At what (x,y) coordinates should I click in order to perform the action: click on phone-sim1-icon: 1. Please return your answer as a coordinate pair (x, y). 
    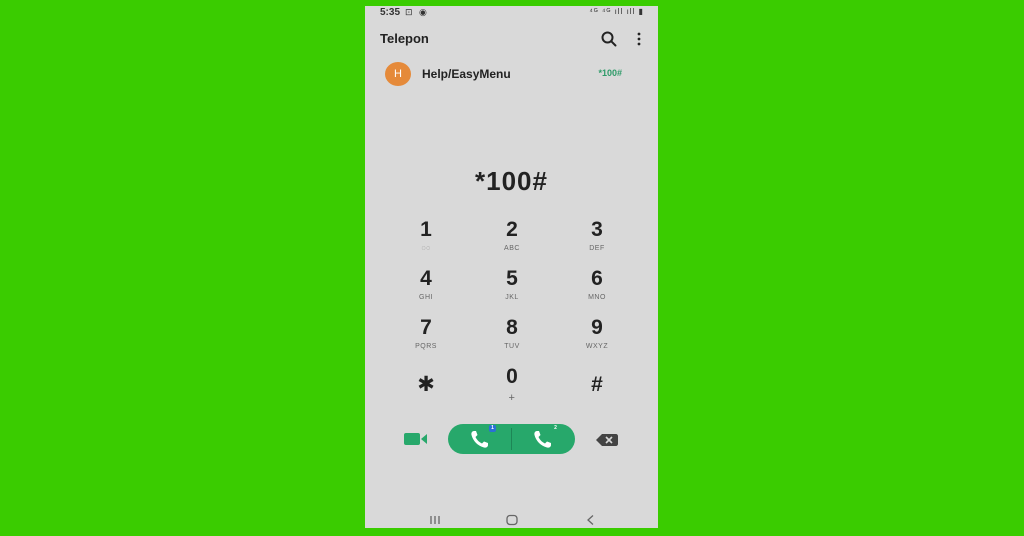
    Looking at the image, I should click on (482, 437).